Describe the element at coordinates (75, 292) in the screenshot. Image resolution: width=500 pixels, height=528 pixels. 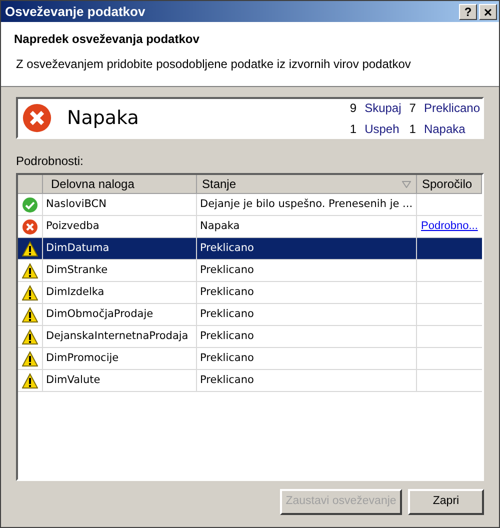
I see `task-name: DimIzdelka` at that location.